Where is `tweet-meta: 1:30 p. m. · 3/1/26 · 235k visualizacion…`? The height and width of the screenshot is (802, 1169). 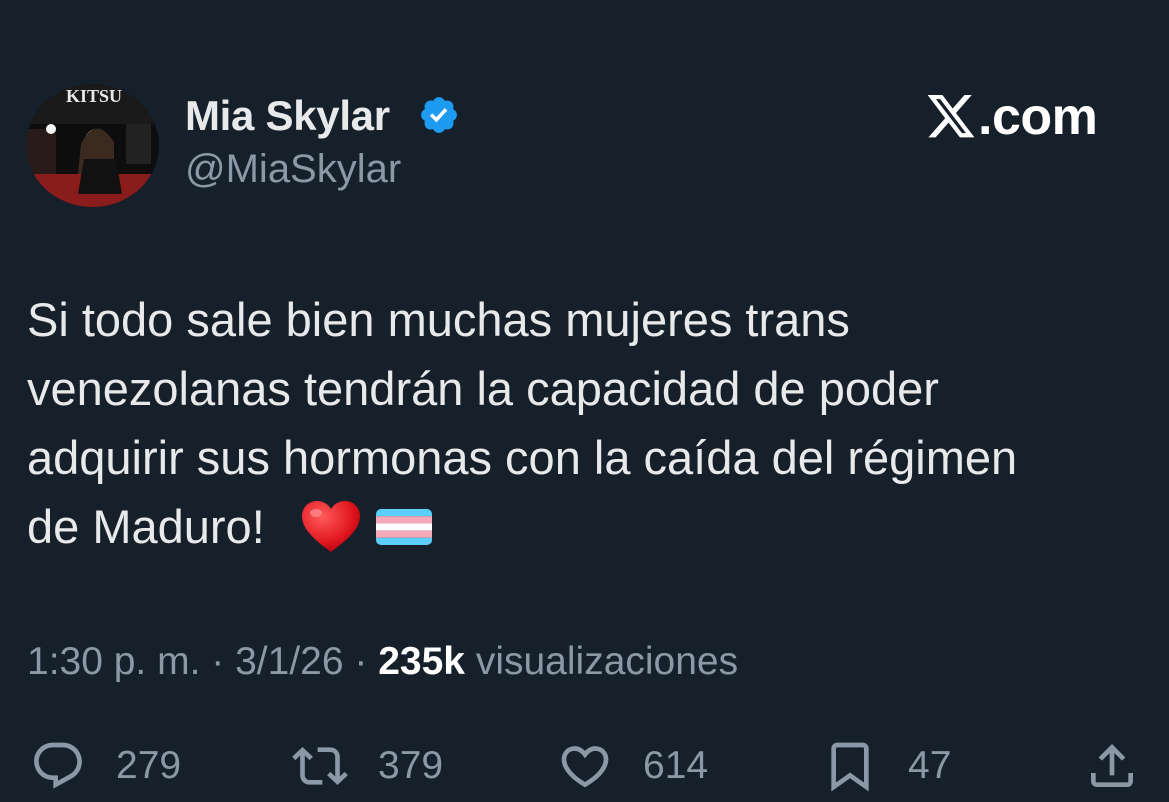
tweet-meta: 1:30 p. m. · 3/1/26 · 235k visualizacion… is located at coordinates (382, 662).